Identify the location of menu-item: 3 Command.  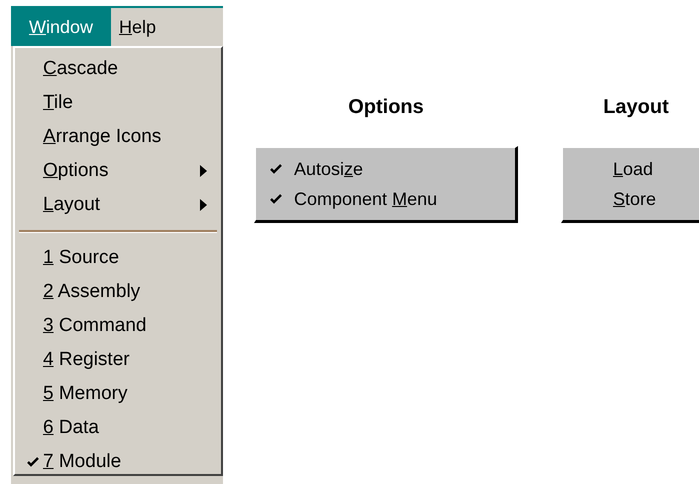
(118, 326).